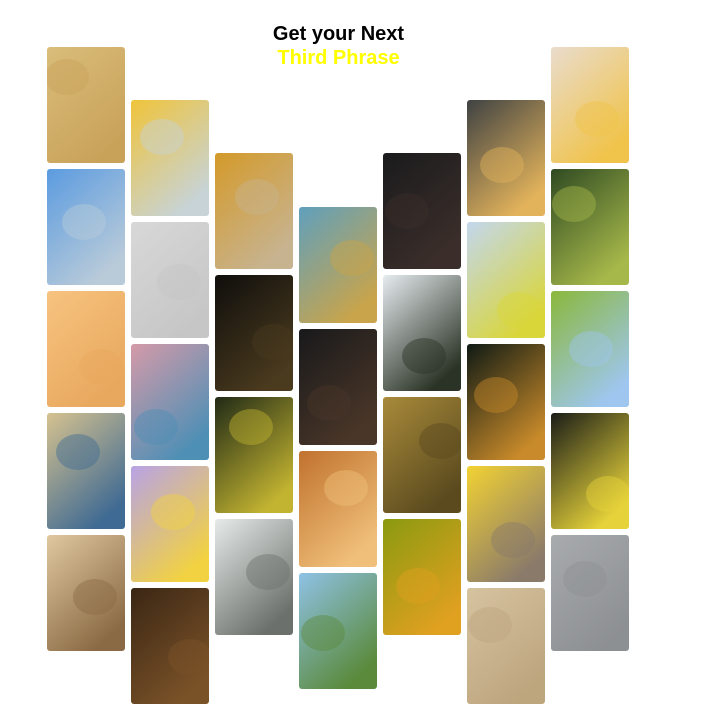  I want to click on hero-subtitle: Third Phrase, so click(338, 58).